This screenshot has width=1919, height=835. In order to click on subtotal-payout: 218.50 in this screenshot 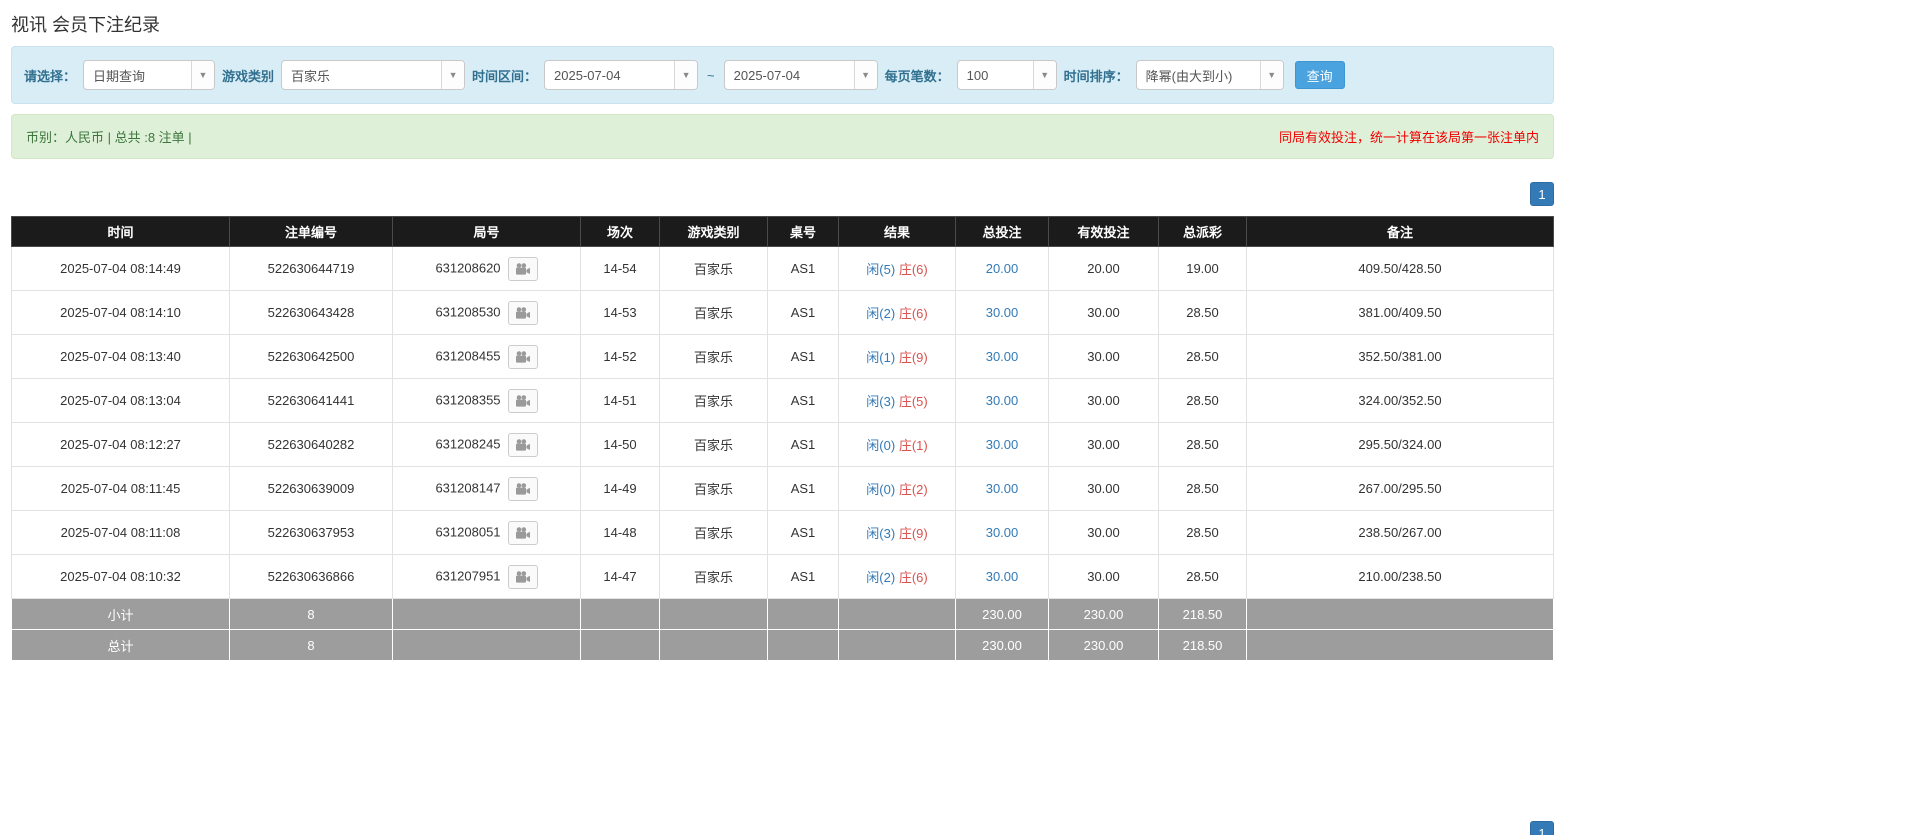, I will do `click(1202, 614)`.